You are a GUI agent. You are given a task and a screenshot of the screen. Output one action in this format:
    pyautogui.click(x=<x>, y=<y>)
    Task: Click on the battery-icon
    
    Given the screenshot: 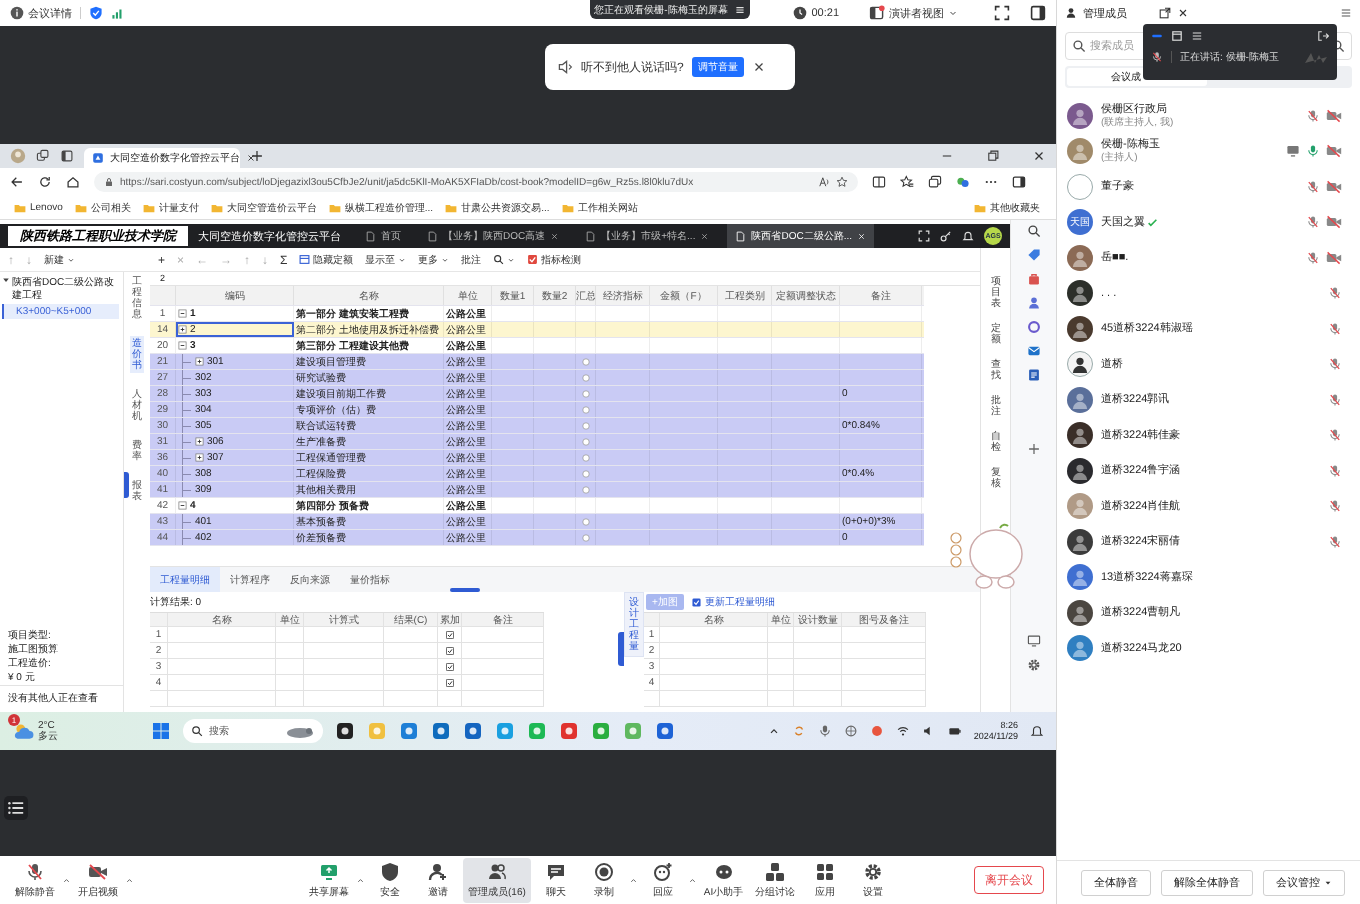 What is the action you would take?
    pyautogui.click(x=954, y=731)
    